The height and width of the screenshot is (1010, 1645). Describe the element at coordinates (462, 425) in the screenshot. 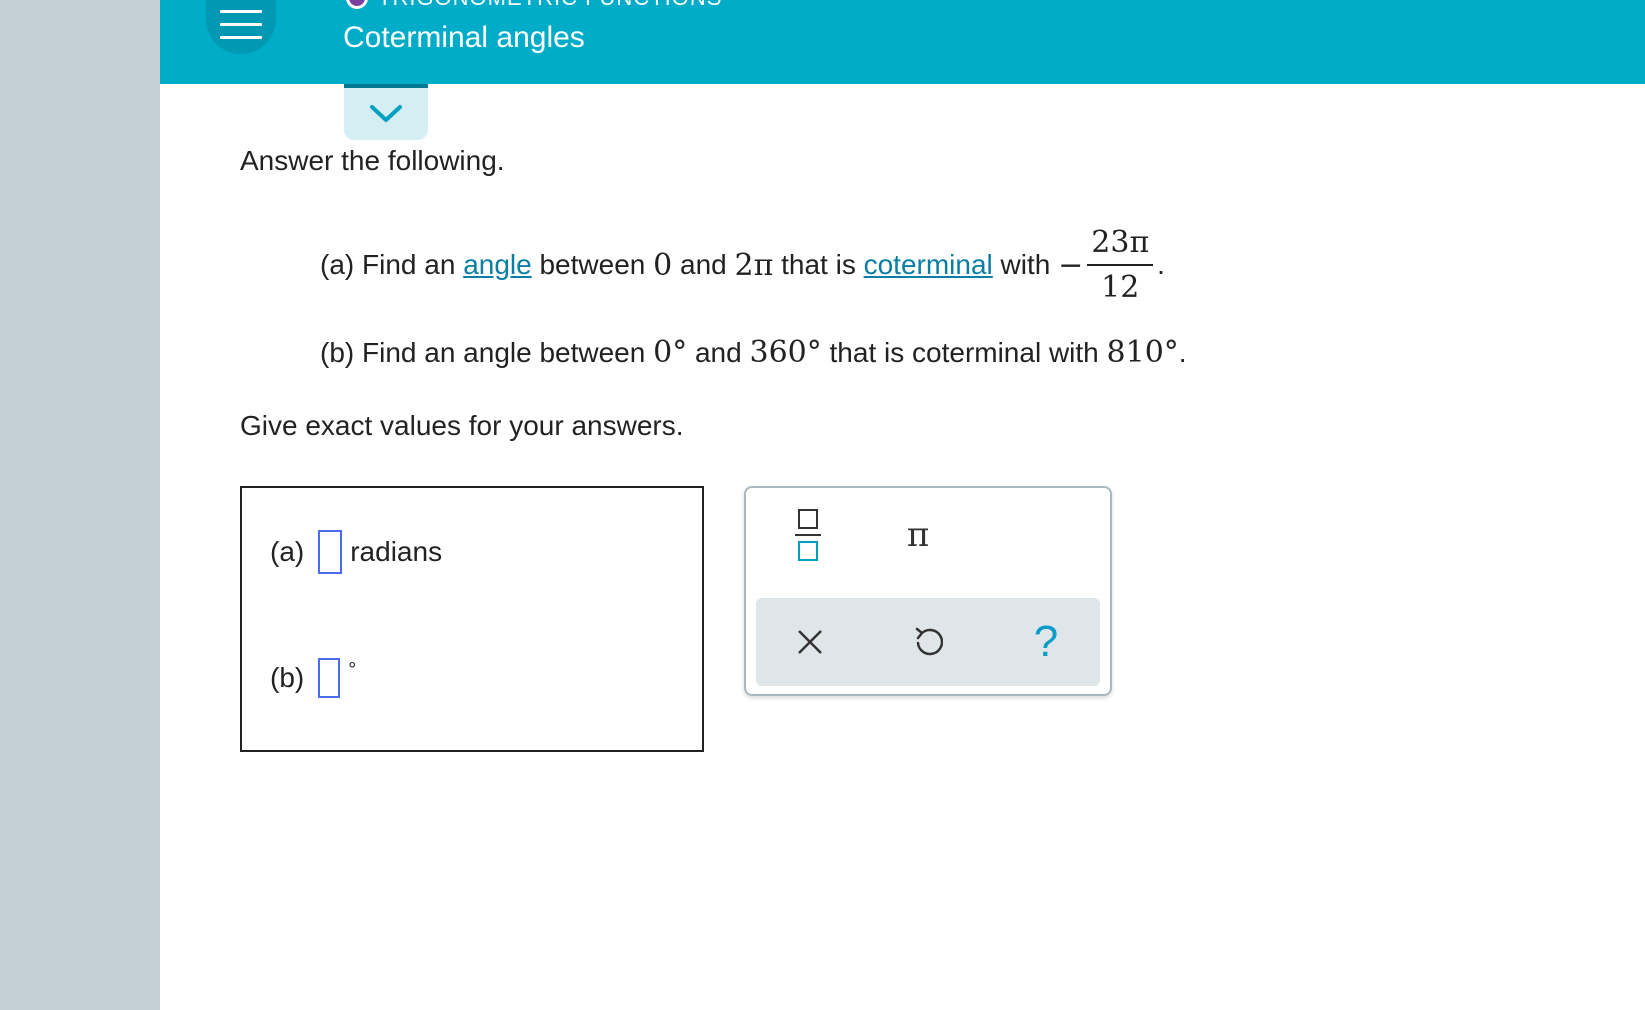

I see `exact-values-note: Give exact values for your answers.` at that location.